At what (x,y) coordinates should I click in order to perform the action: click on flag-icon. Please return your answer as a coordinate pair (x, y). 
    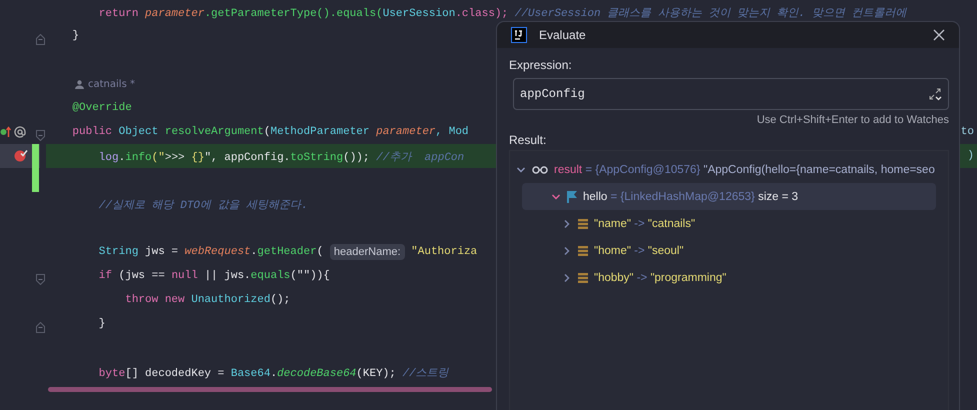
    Looking at the image, I should click on (572, 196).